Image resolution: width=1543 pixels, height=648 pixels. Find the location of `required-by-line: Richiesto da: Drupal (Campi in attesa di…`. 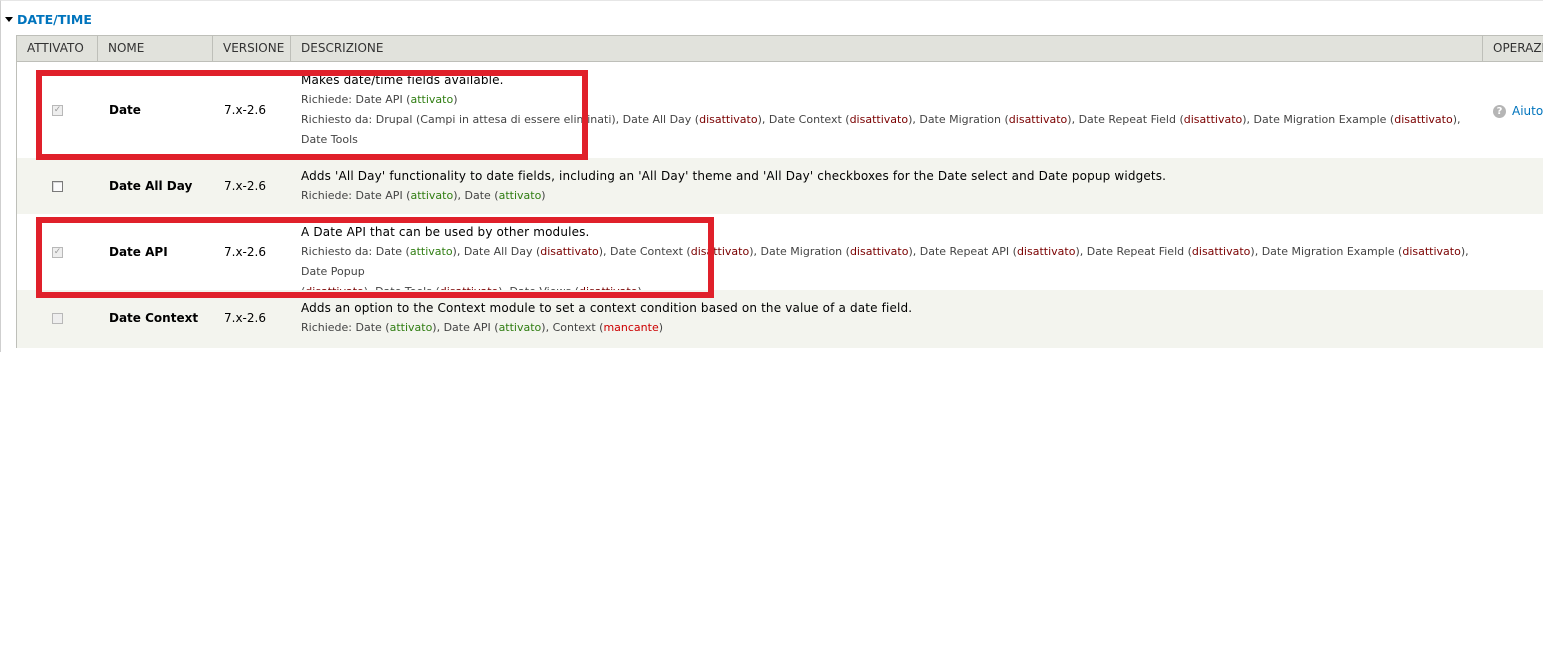

required-by-line: Richiesto da: Drupal (Campi in attesa di… is located at coordinates (881, 129).